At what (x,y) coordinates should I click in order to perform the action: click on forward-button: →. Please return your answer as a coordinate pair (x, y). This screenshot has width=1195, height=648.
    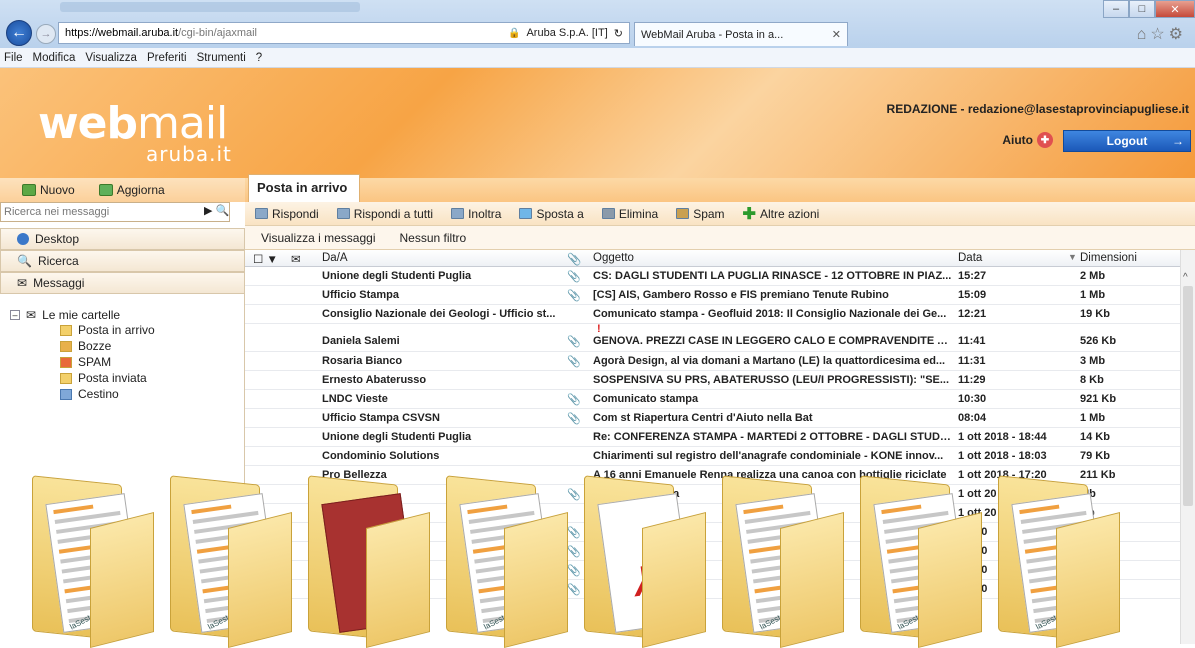
    Looking at the image, I should click on (46, 34).